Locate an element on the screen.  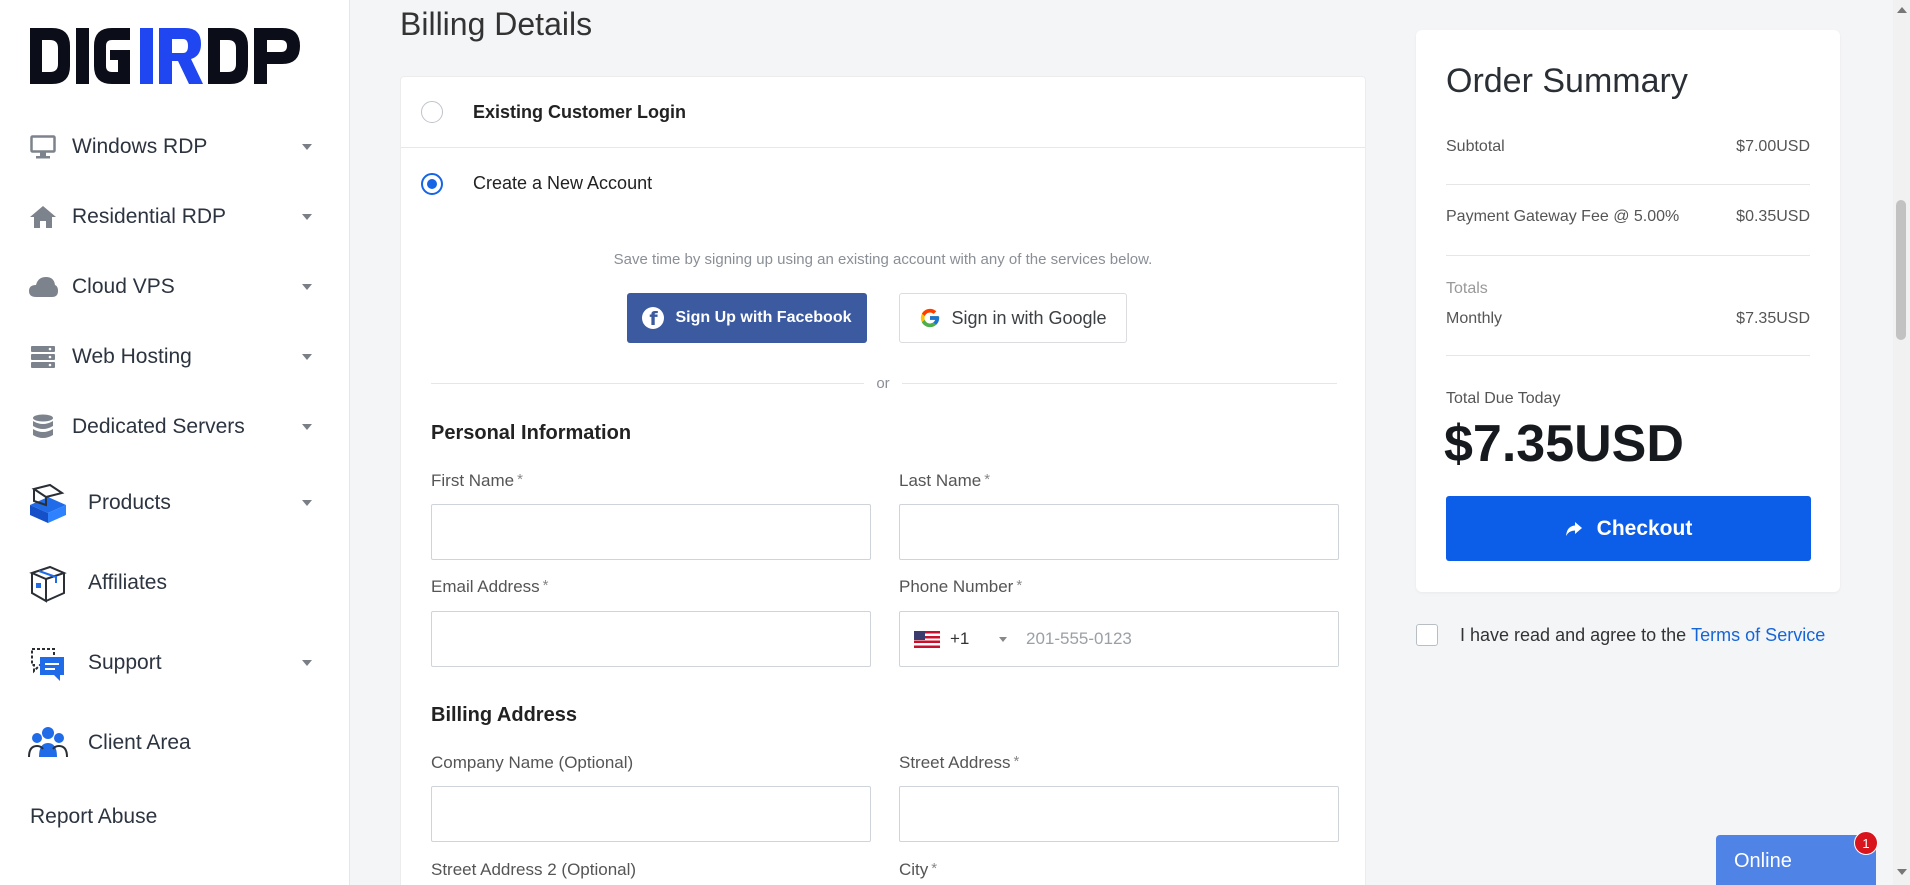
total-due-label: Total Due Today is located at coordinates (1503, 398).